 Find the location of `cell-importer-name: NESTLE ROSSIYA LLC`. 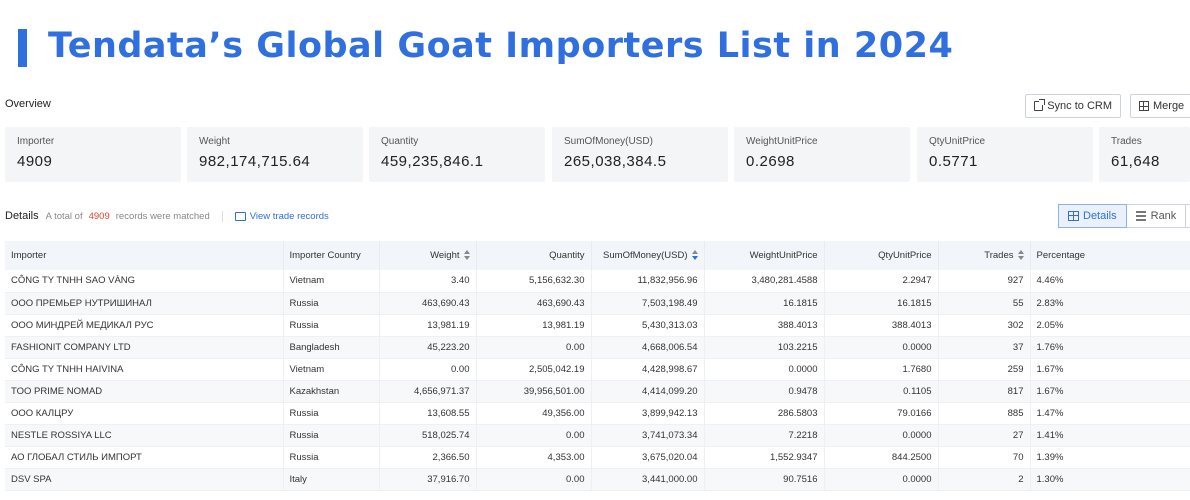

cell-importer-name: NESTLE ROSSIYA LLC is located at coordinates (144, 435).